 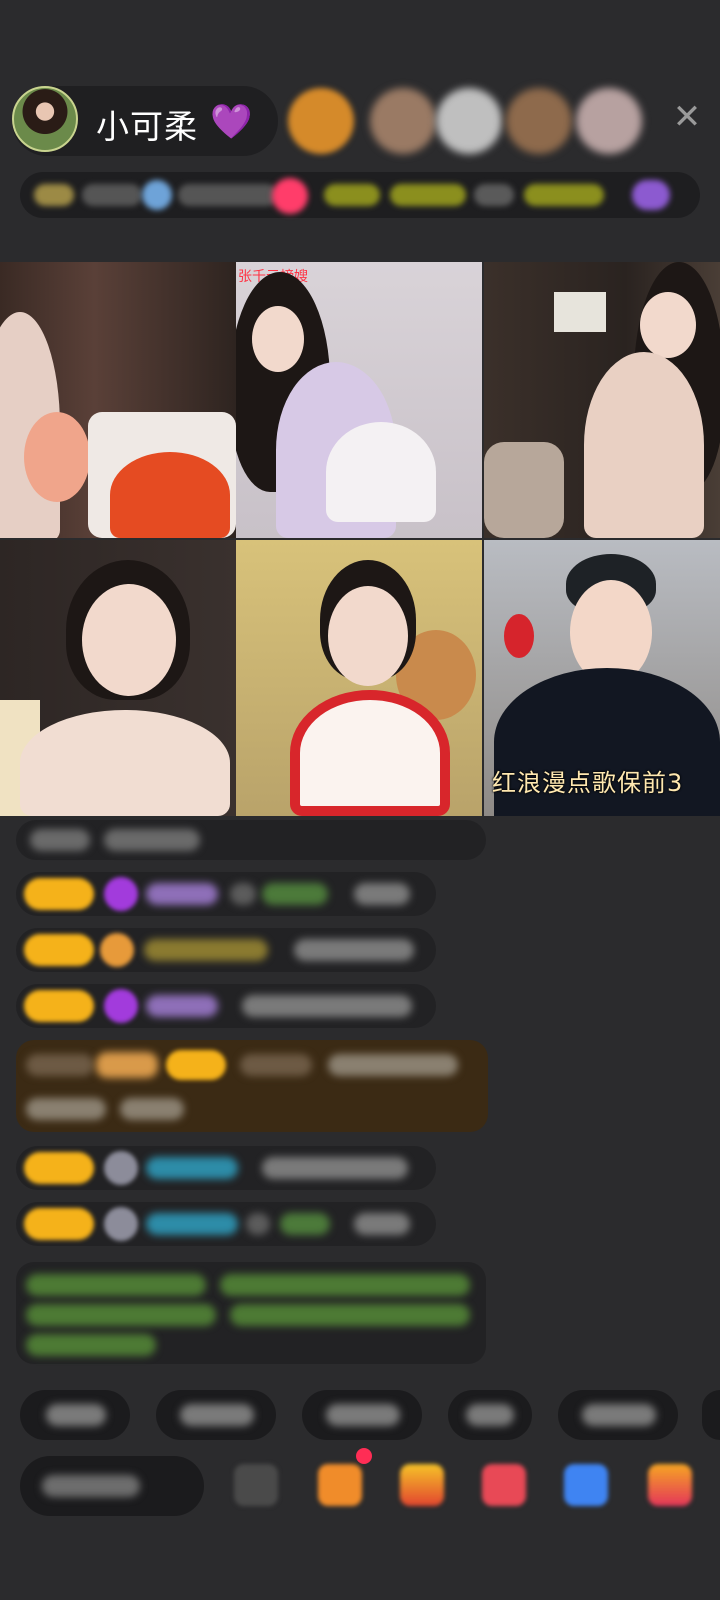 I want to click on heart-icon: 💜, so click(x=231, y=122).